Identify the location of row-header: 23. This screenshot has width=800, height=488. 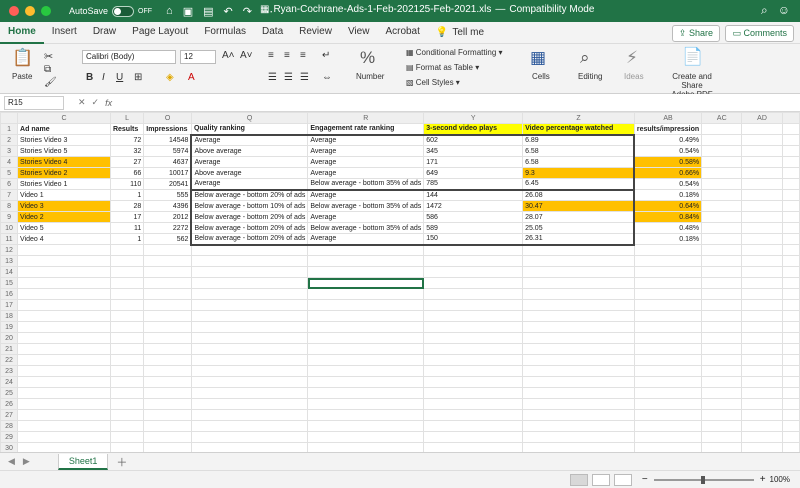
(9, 371).